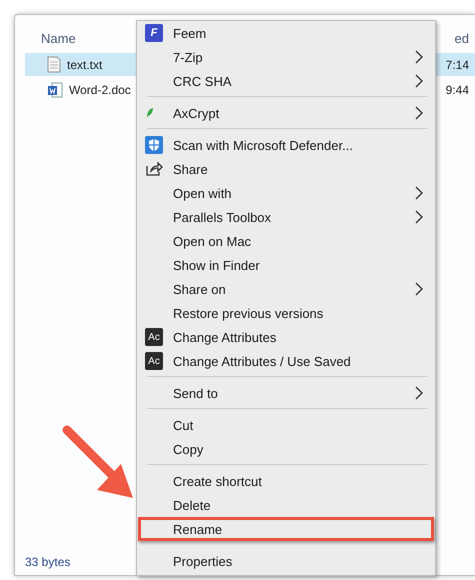 The height and width of the screenshot is (580, 475). I want to click on file-name: text.txt, so click(84, 65).